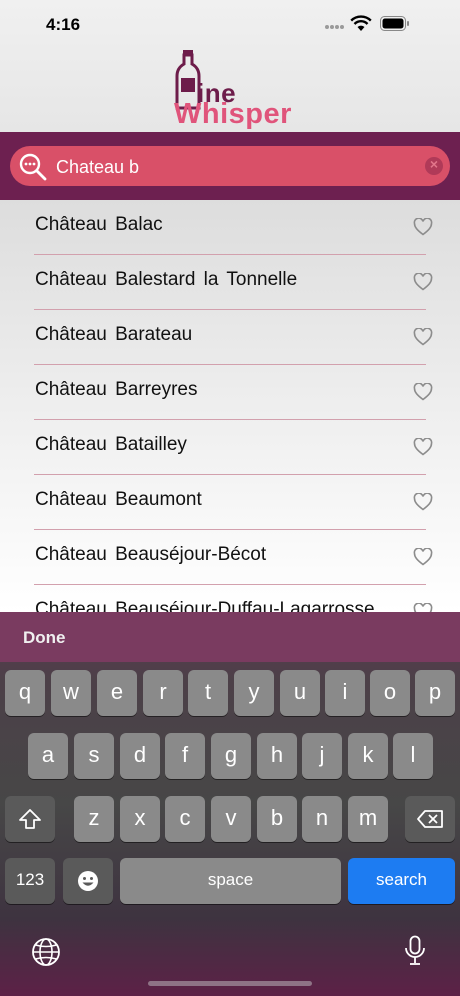 The height and width of the screenshot is (996, 460). Describe the element at coordinates (33, 167) in the screenshot. I see `search-icon` at that location.